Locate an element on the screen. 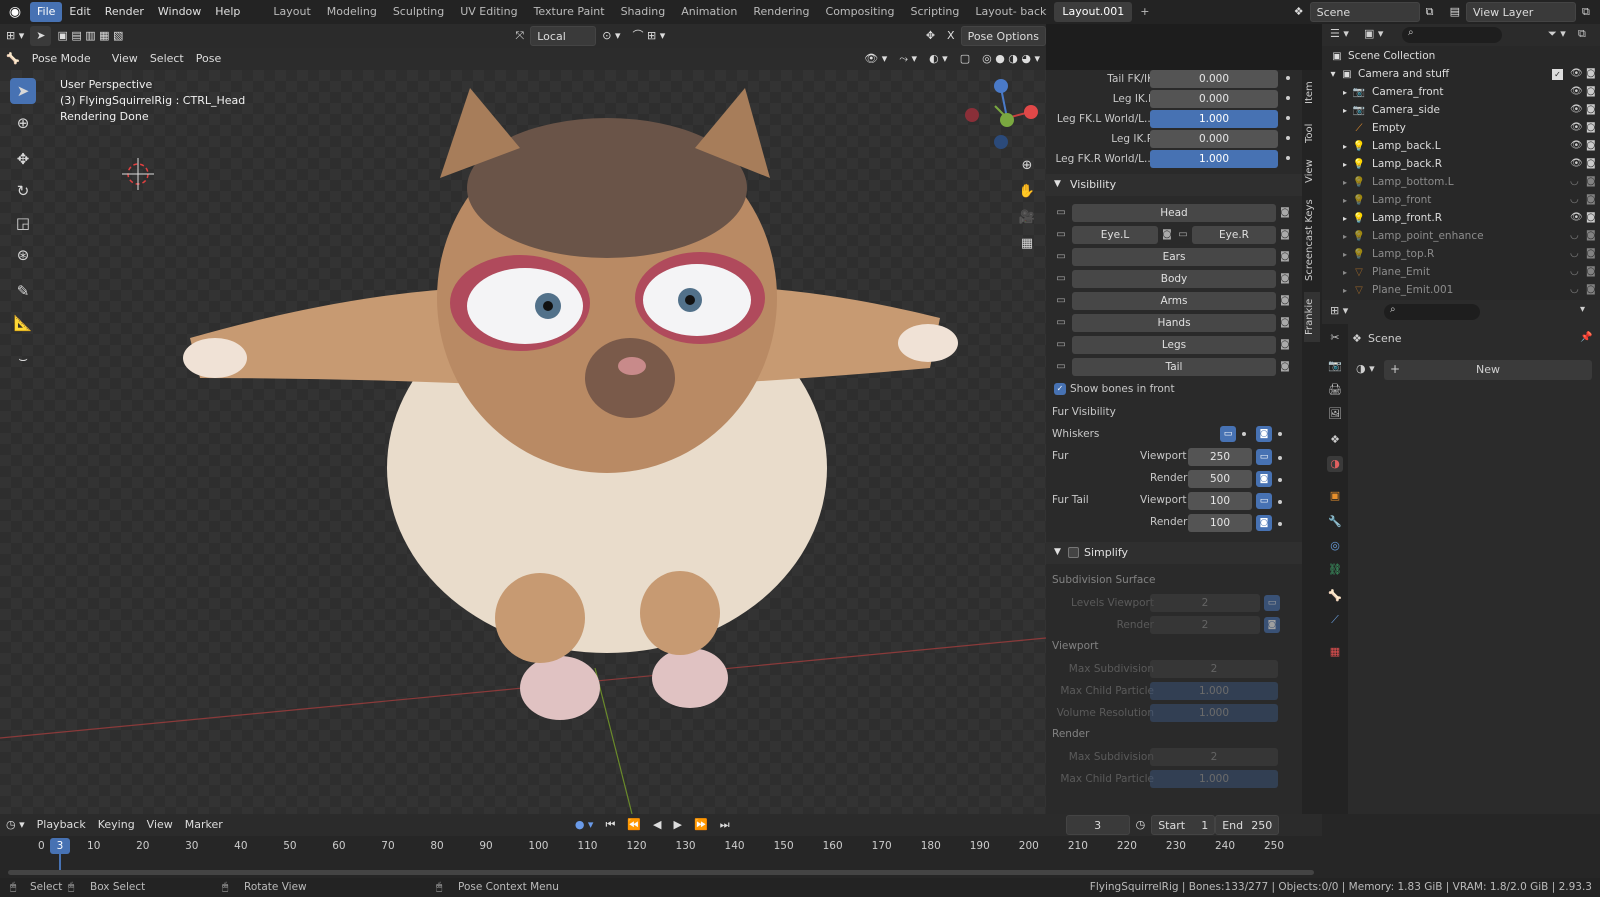 Image resolution: width=1600 pixels, height=897 pixels. cursor-tool-icon: ⊕ is located at coordinates (23, 123).